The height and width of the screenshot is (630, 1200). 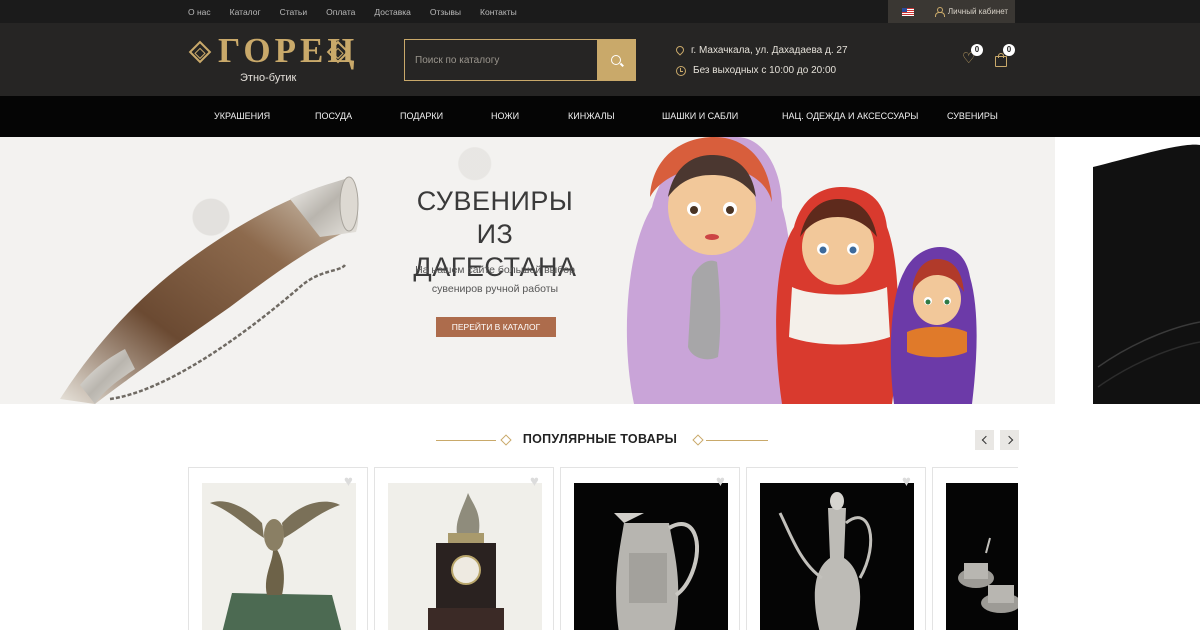 What do you see at coordinates (978, 11) in the screenshot?
I see `account-label: Личный кабинет` at bounding box center [978, 11].